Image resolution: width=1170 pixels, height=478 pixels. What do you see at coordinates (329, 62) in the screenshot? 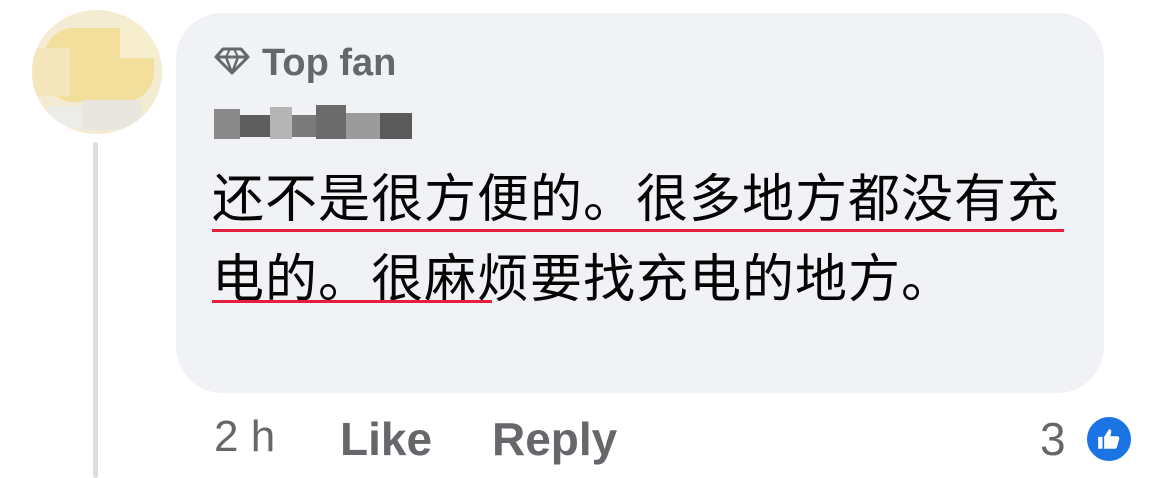
I see `badge-label: Top fan` at bounding box center [329, 62].